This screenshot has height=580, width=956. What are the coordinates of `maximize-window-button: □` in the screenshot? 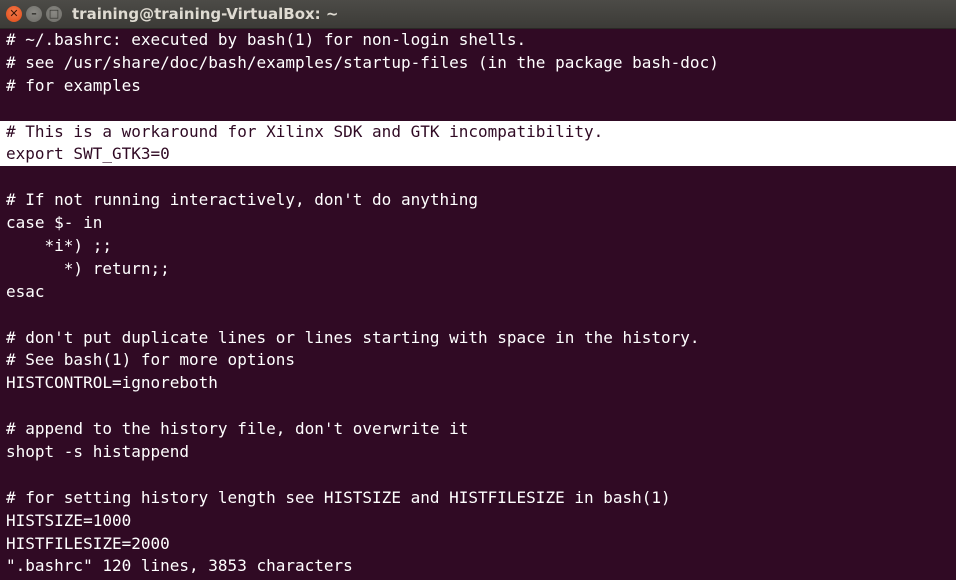 It's located at (54, 14).